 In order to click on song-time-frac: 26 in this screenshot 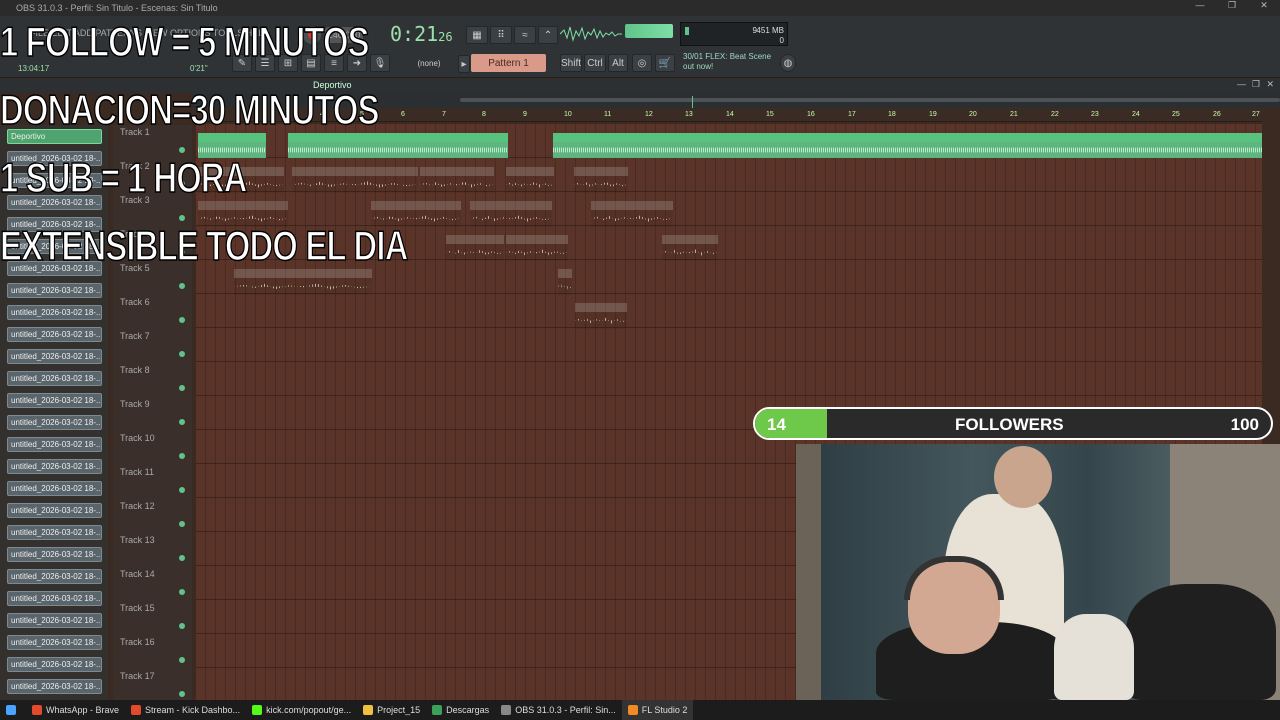, I will do `click(445, 37)`.